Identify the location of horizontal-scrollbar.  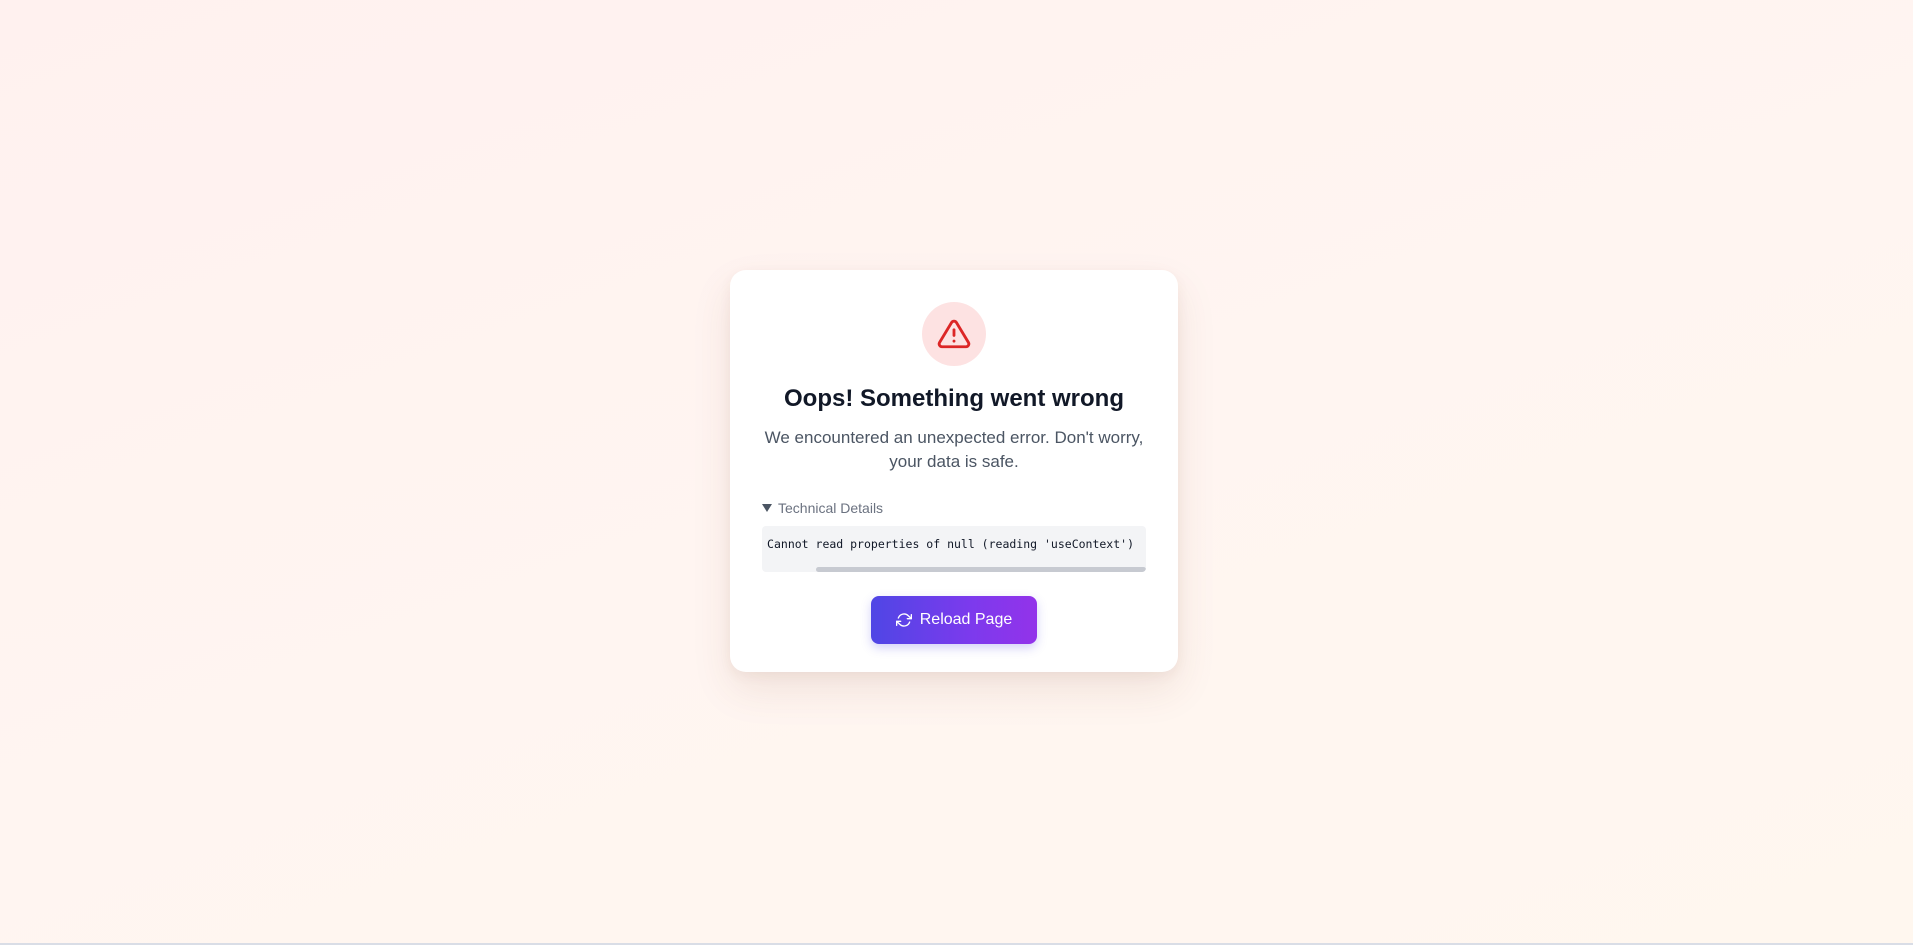
(954, 569).